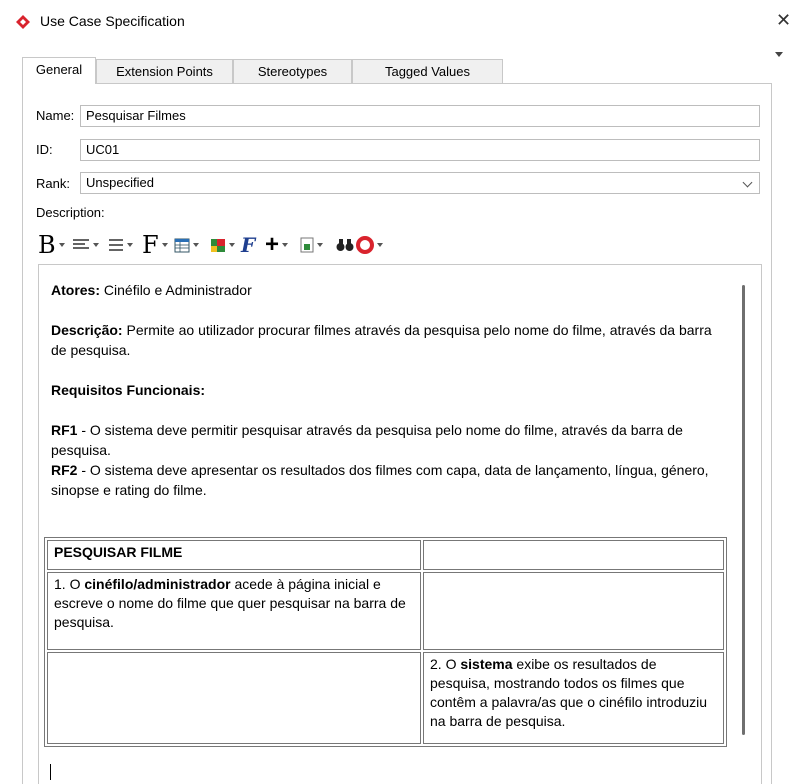 The height and width of the screenshot is (784, 790). Describe the element at coordinates (155, 245) in the screenshot. I see `font-icon: F` at that location.